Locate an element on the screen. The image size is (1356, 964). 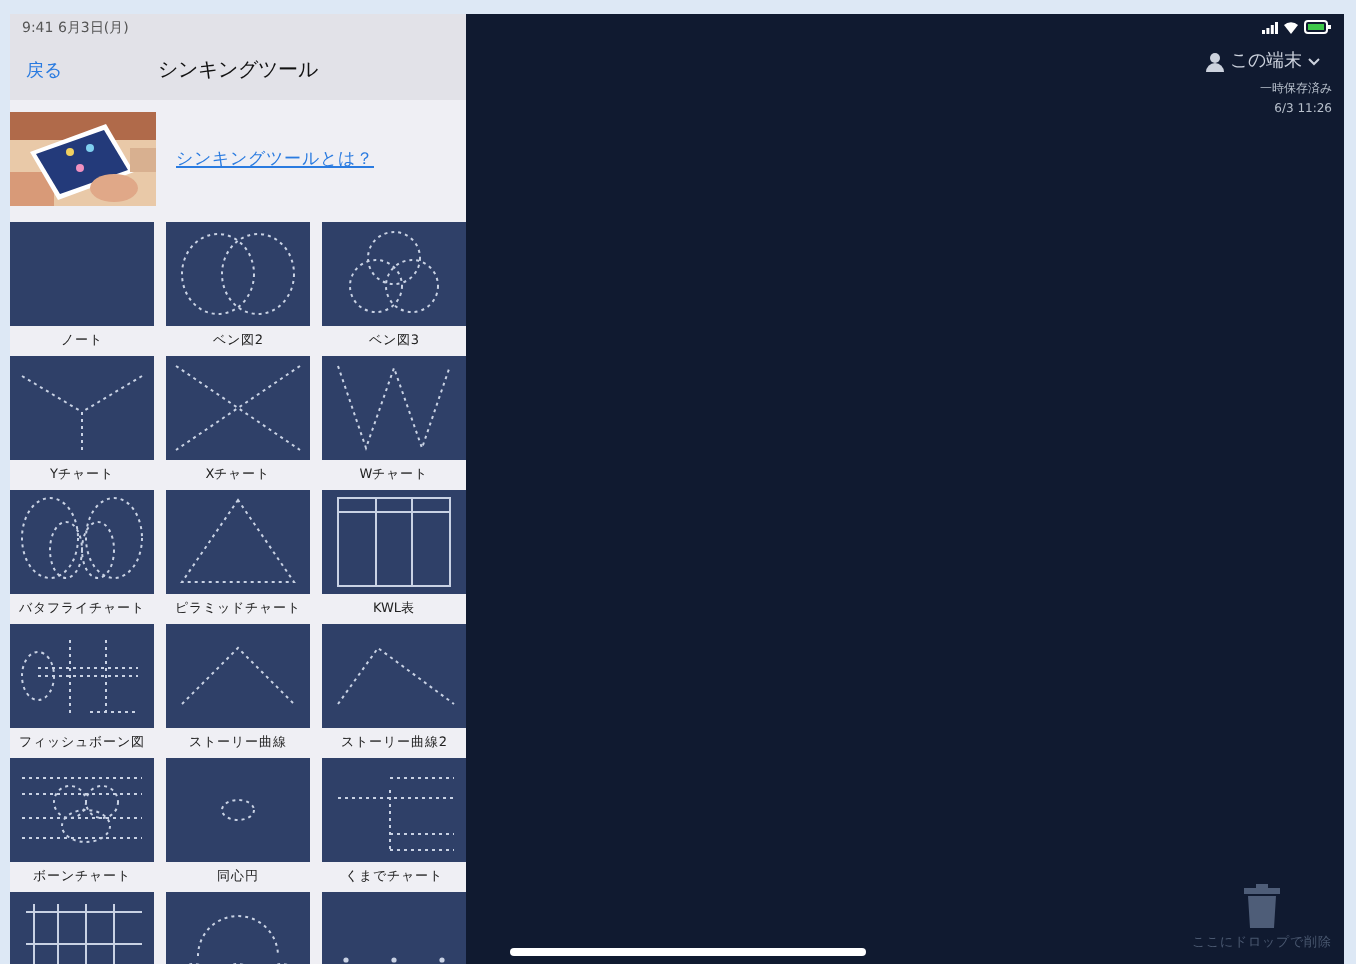
person-icon is located at coordinates (1215, 61).